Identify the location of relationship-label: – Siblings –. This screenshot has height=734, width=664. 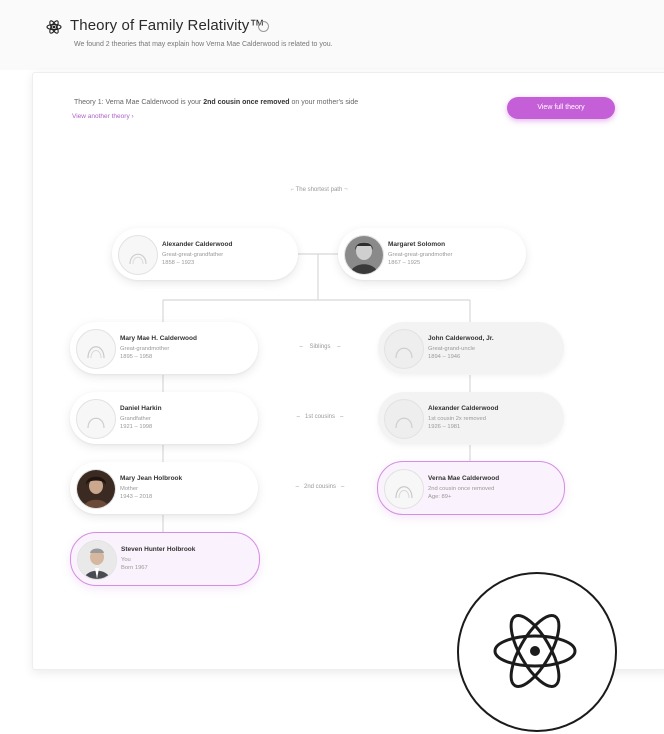
(320, 347).